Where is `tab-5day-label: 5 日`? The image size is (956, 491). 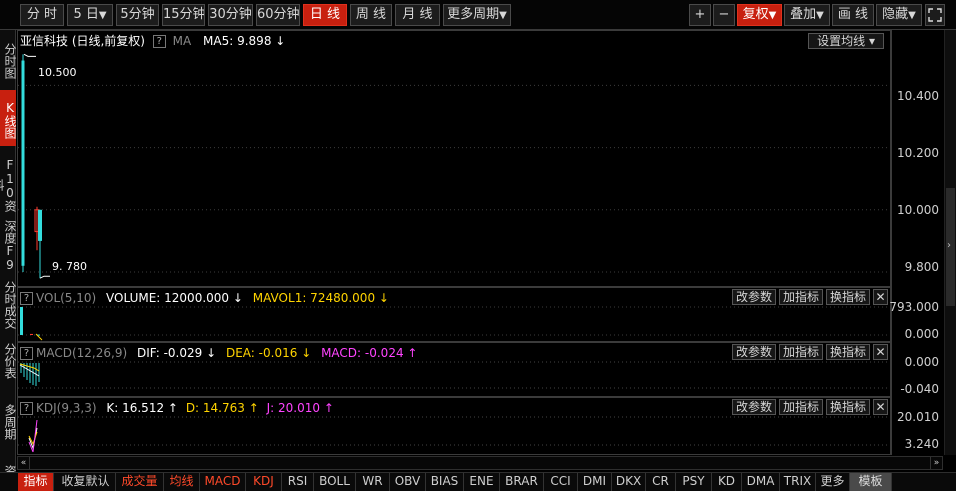
tab-5day-label: 5 日 is located at coordinates (86, 14).